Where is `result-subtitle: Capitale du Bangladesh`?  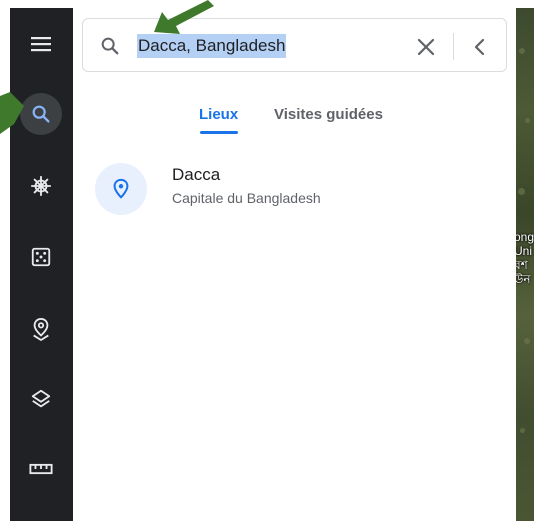 result-subtitle: Capitale du Bangladesh is located at coordinates (246, 198).